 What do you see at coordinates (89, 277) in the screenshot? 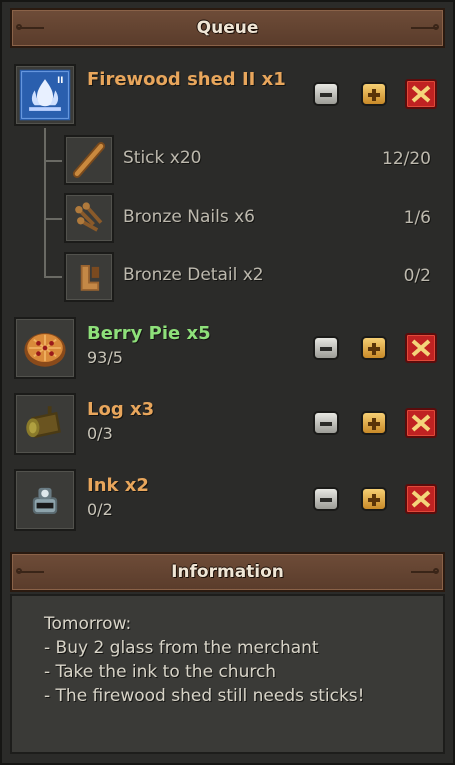
I see `bronze-detail-icon` at bounding box center [89, 277].